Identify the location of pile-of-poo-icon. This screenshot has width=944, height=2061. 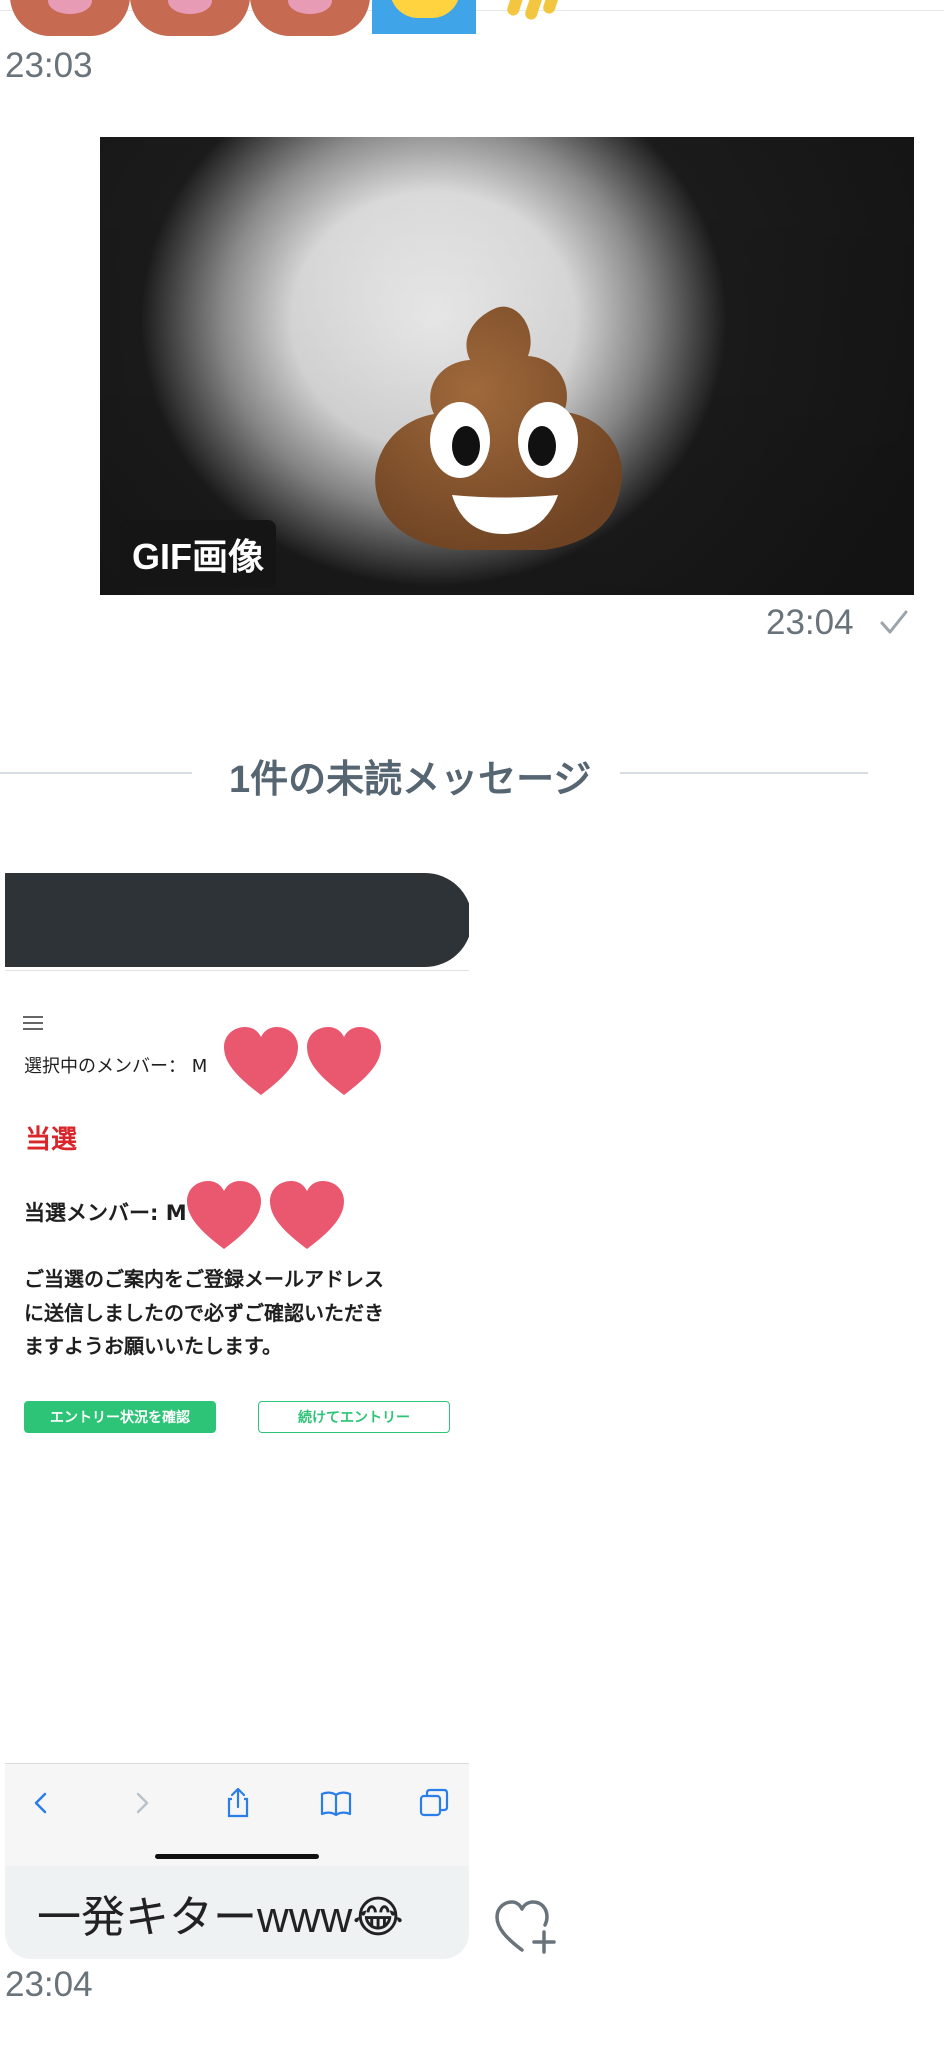
(499, 428).